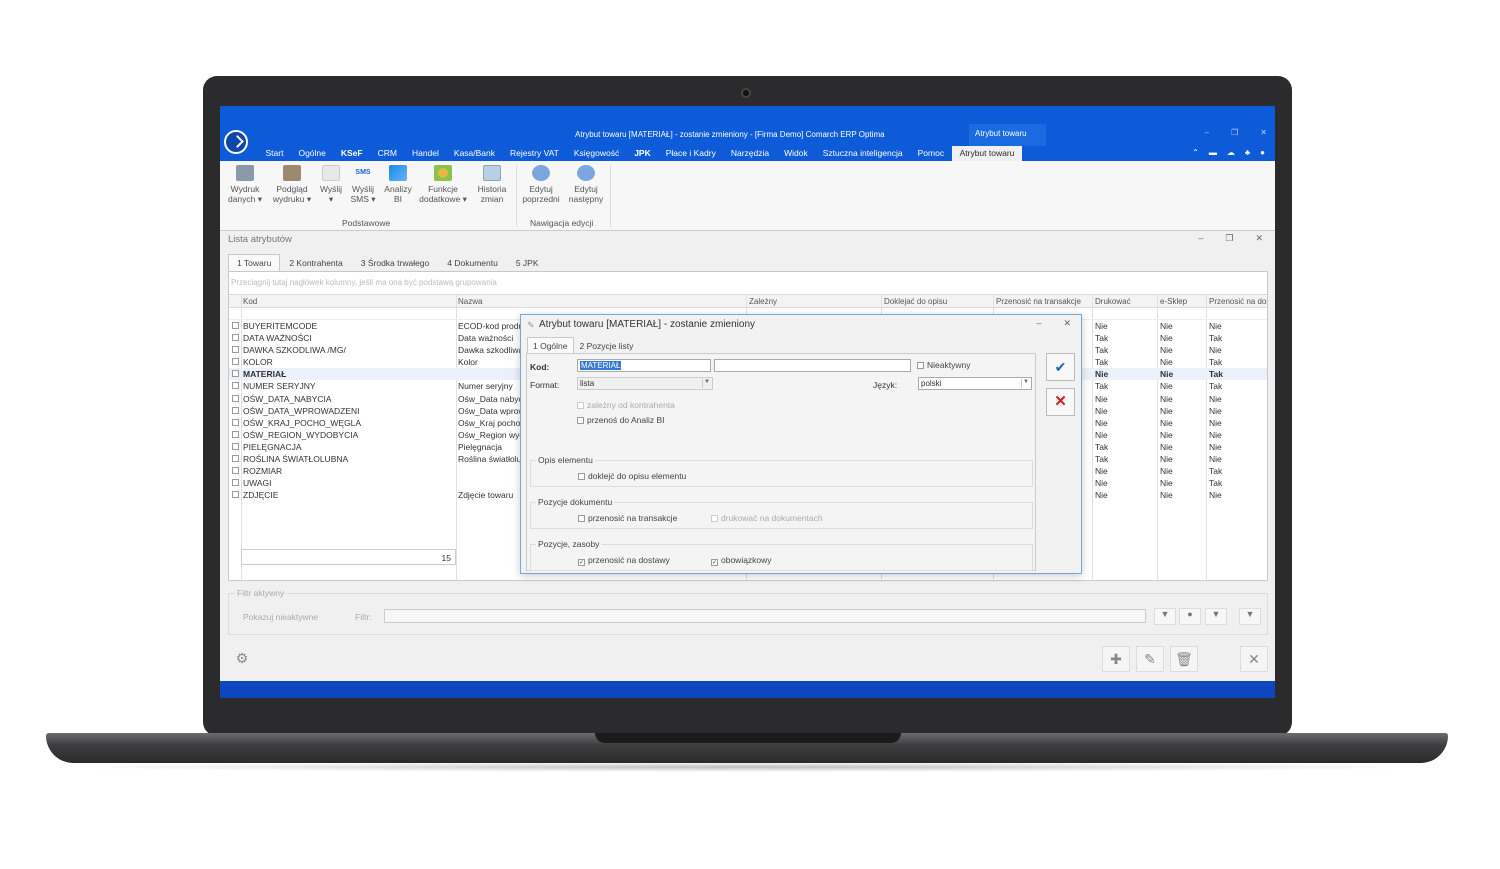 The width and height of the screenshot is (1500, 869). I want to click on menu-atrybut-towaru: Atrybut towaru, so click(987, 153).